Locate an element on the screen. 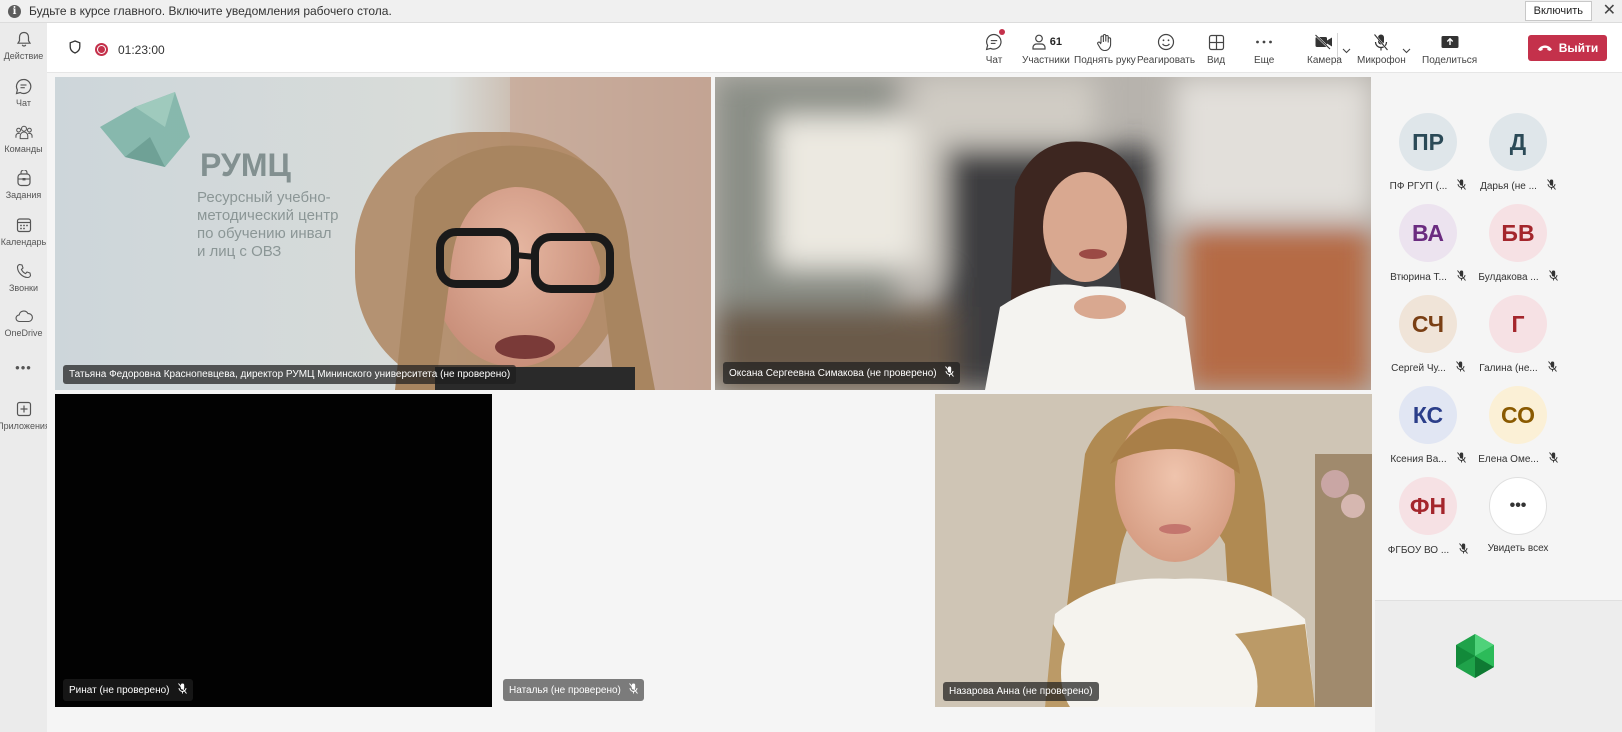  mic-button: Микрофон is located at coordinates (1381, 48).